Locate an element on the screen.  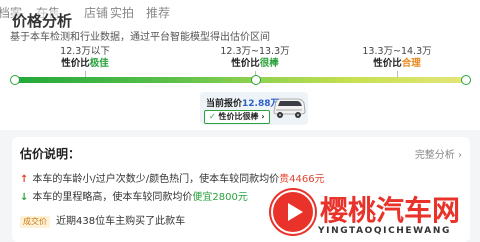
deal-price-badge: 成交价 is located at coordinates (35, 222).